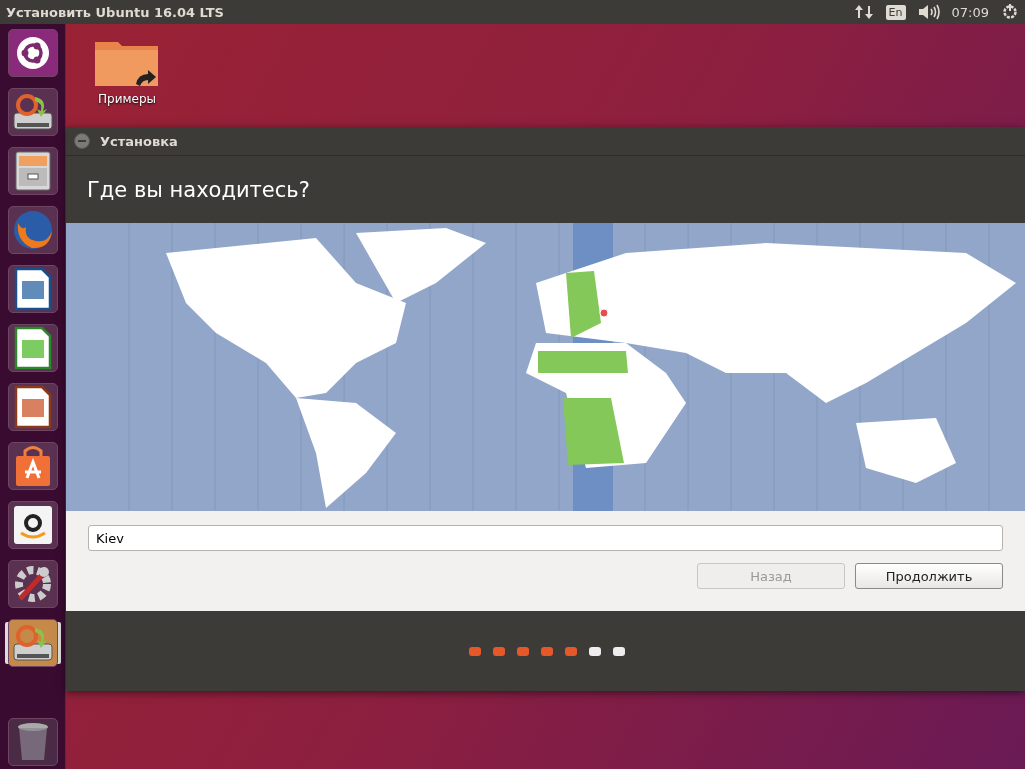 The image size is (1025, 769). Describe the element at coordinates (929, 576) in the screenshot. I see `continue-button: Продолжить` at that location.